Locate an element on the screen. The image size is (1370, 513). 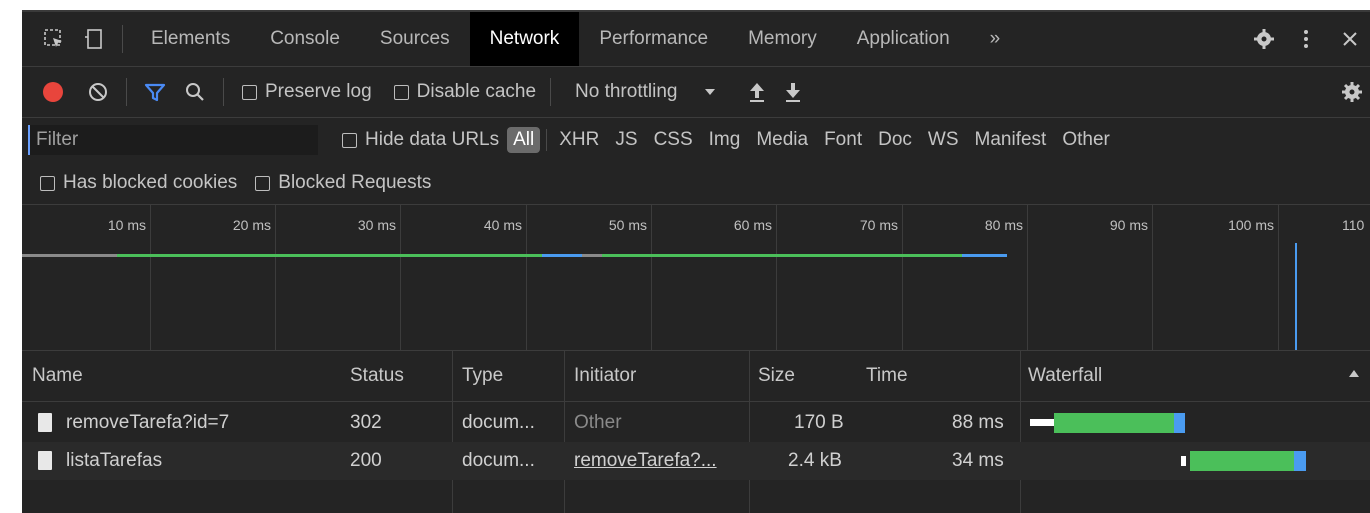
filter-funnel-icon is located at coordinates (155, 92).